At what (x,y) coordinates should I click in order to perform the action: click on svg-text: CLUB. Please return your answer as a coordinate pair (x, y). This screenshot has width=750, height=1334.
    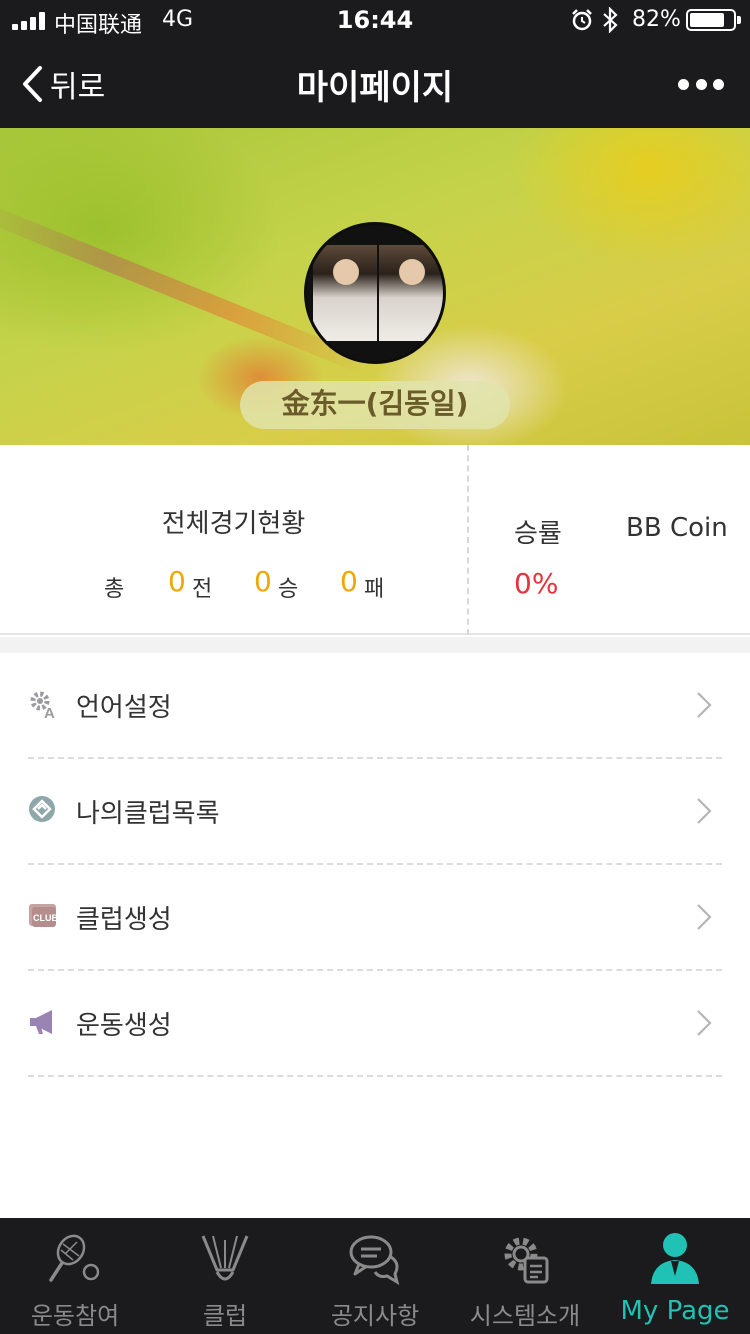
    Looking at the image, I should click on (45, 918).